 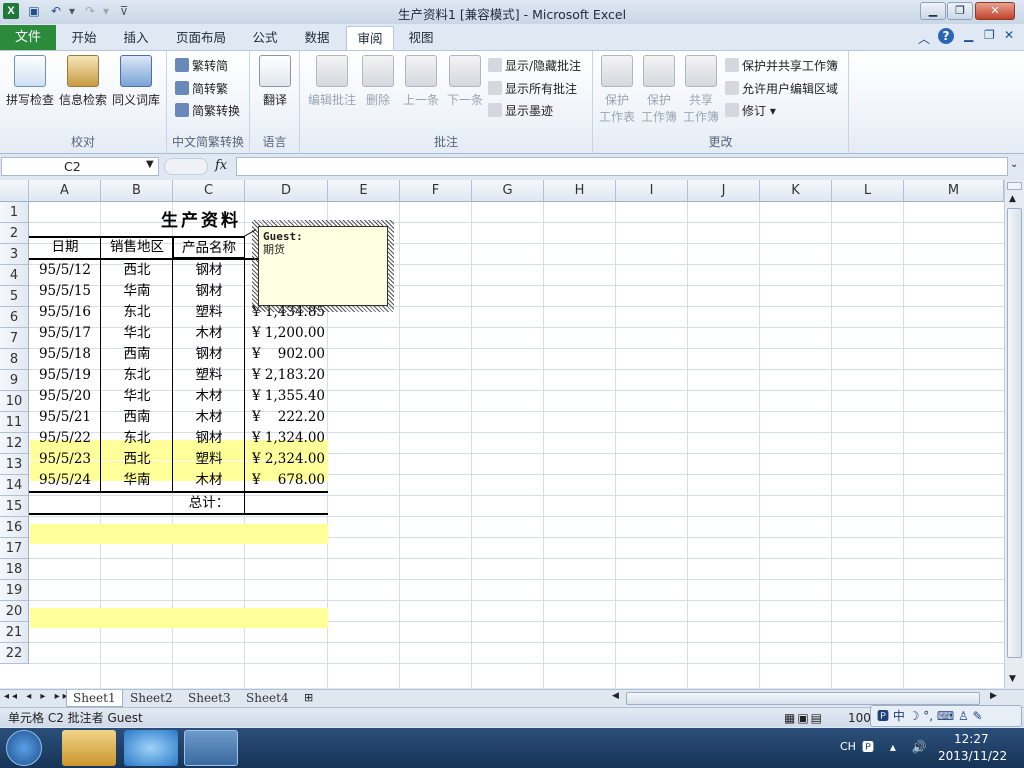 What do you see at coordinates (781, 88) in the screenshot?
I see `allow-edit-ranges-button: 允许用户编辑区域` at bounding box center [781, 88].